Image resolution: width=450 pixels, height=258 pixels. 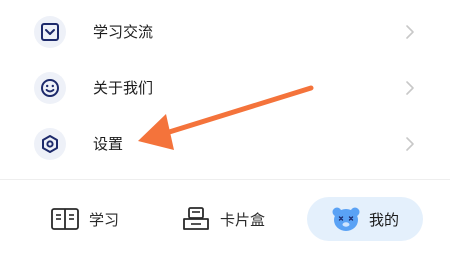 I want to click on menu-item-label: 设置, so click(x=108, y=144).